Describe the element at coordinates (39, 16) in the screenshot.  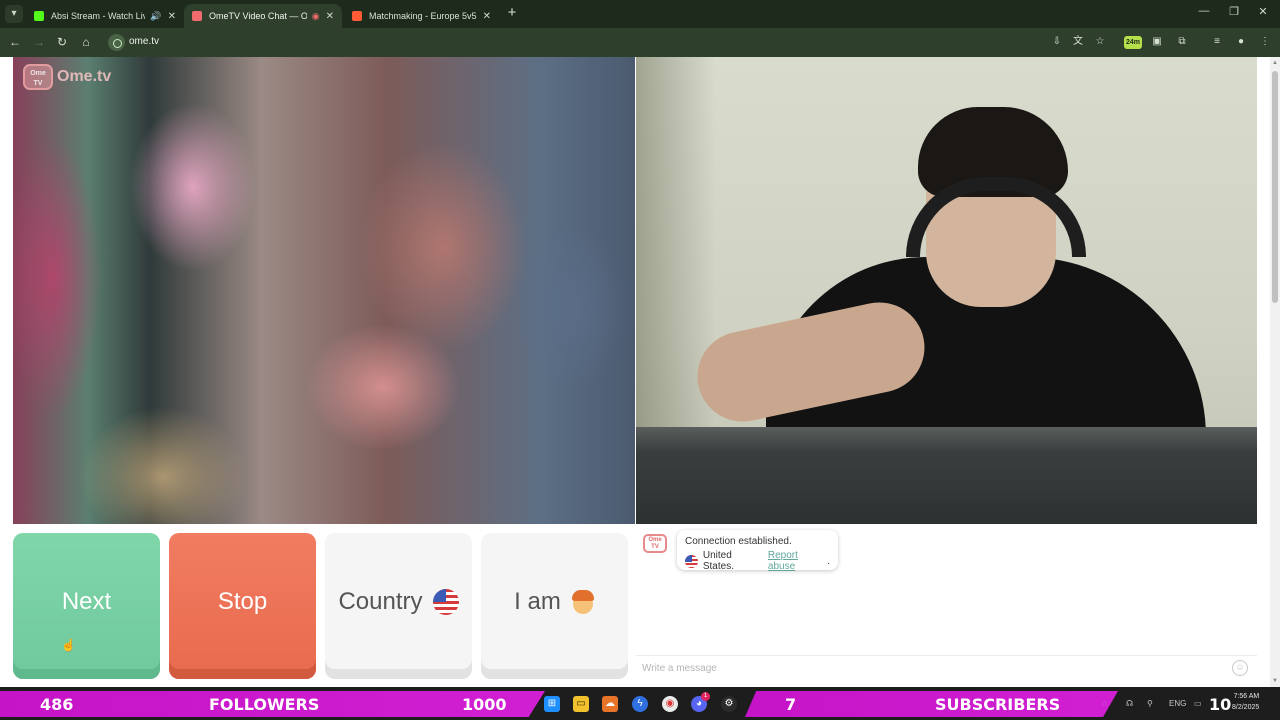
I see `kick-favicon-icon` at that location.